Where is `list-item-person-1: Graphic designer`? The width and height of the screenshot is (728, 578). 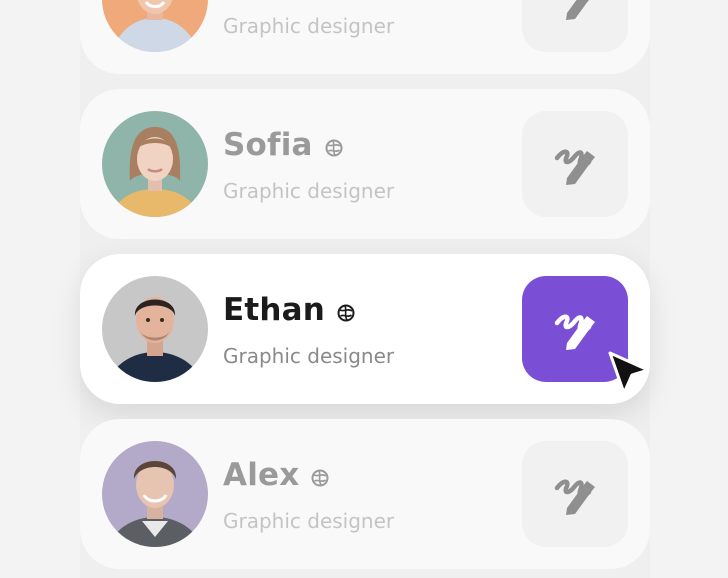 list-item-person-1: Graphic designer is located at coordinates (365, 37).